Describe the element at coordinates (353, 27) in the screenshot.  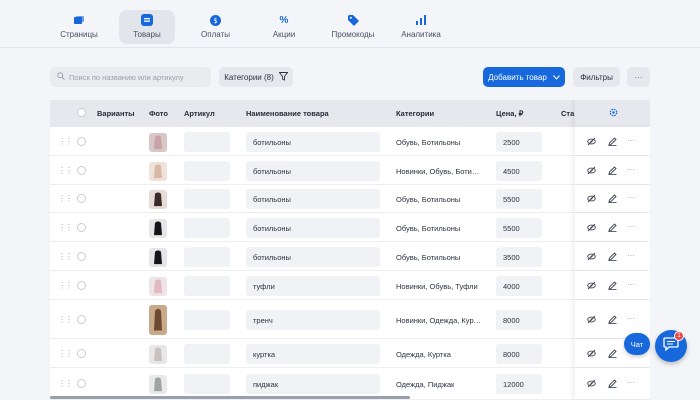
I see `tab-promocodes: Промокоды` at that location.